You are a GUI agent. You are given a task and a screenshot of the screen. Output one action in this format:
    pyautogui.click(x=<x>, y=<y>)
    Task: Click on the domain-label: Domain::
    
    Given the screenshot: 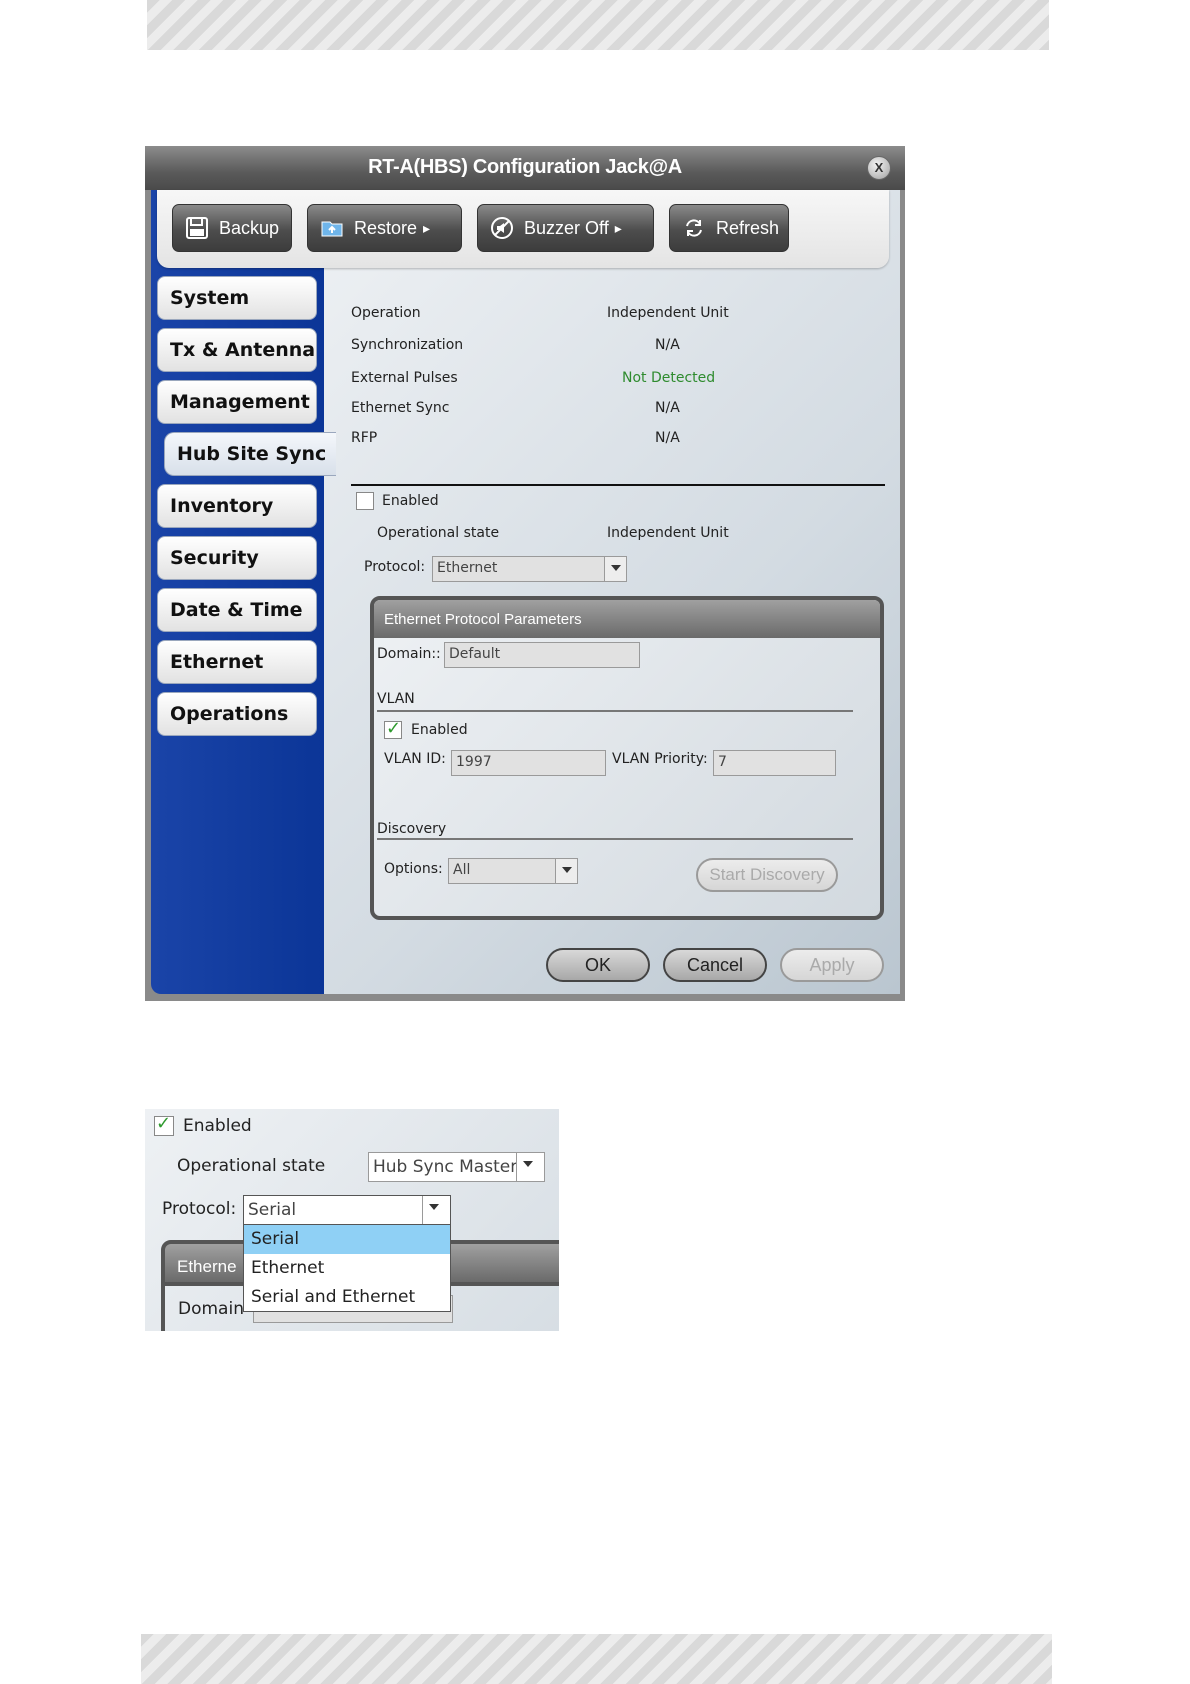 What is the action you would take?
    pyautogui.click(x=409, y=654)
    